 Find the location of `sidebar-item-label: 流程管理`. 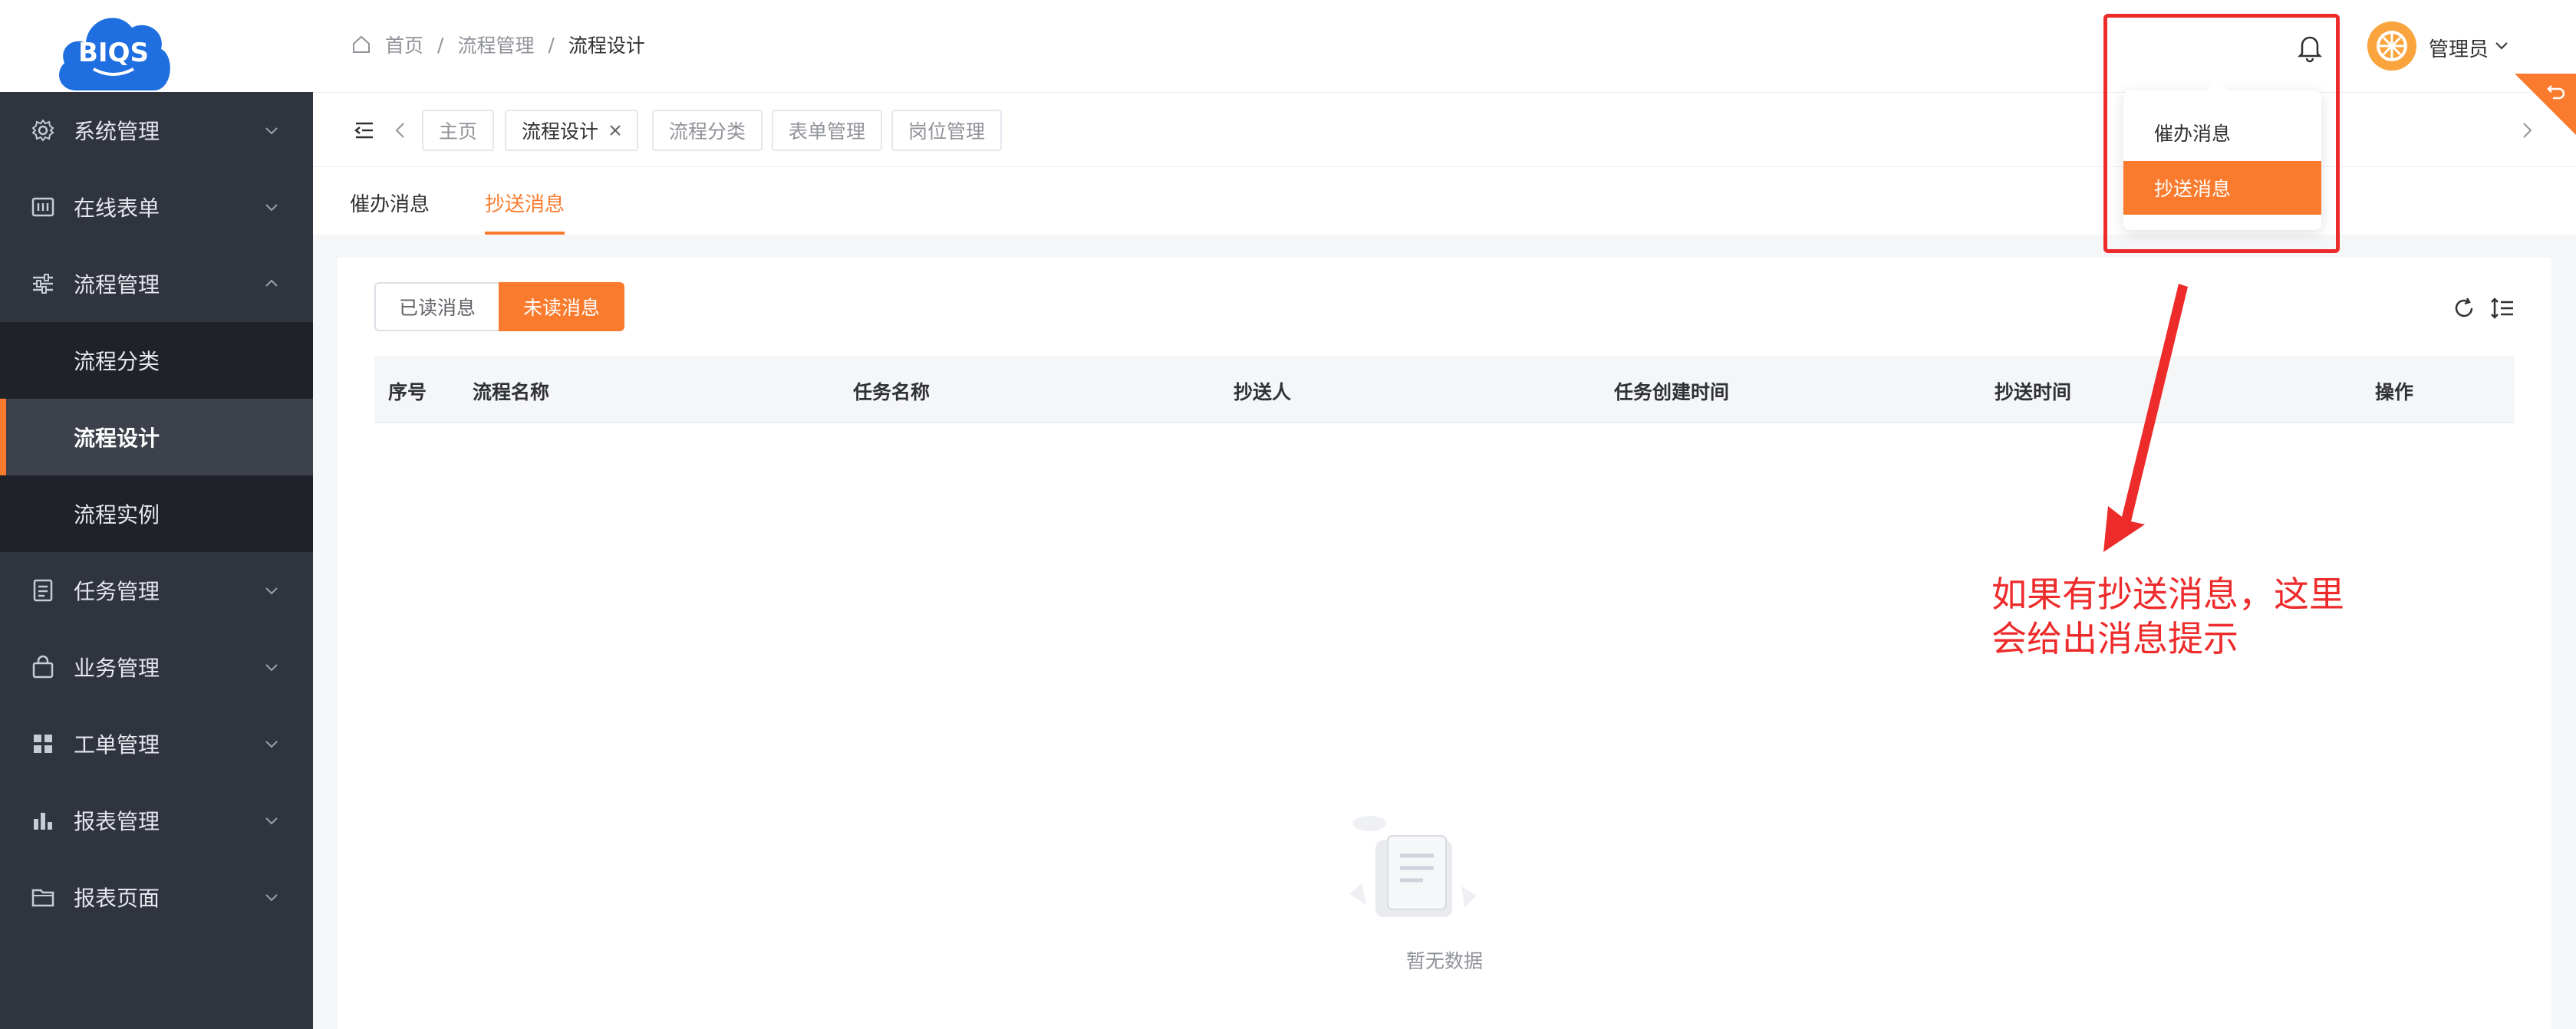

sidebar-item-label: 流程管理 is located at coordinates (117, 285).